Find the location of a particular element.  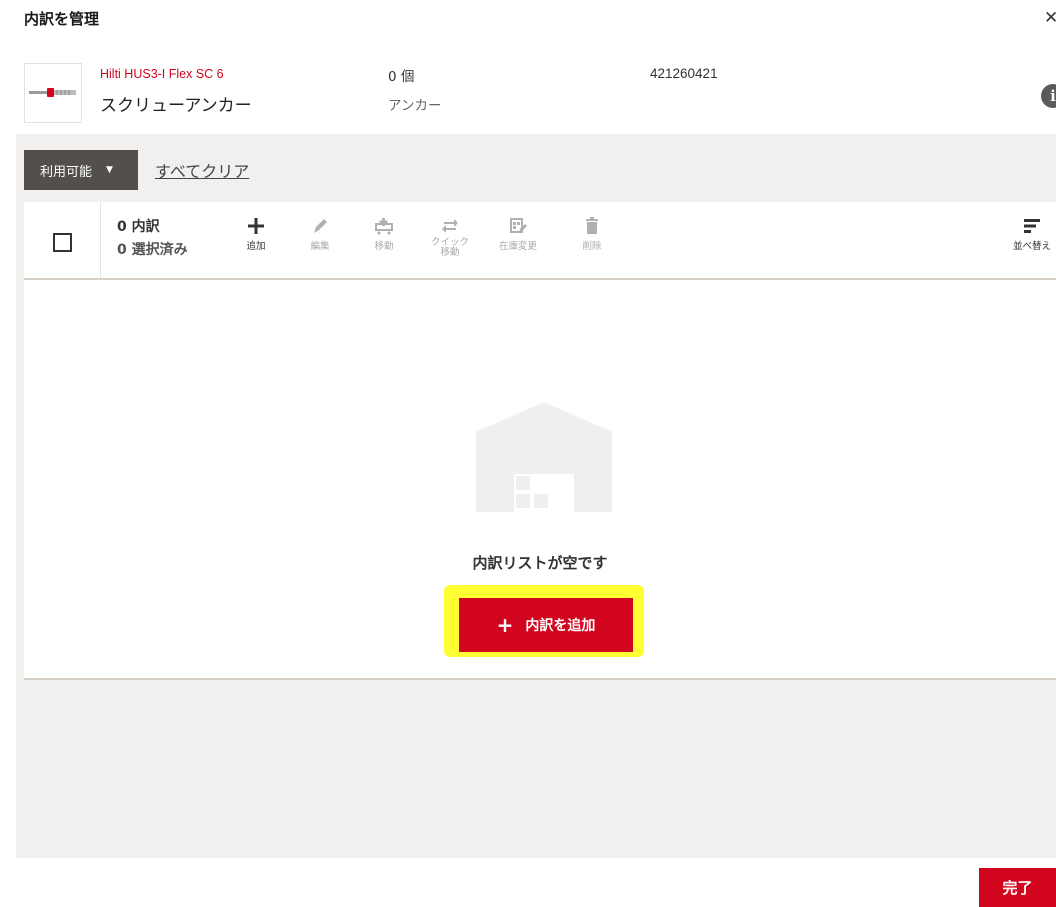

product-category: アンカー is located at coordinates (415, 106).